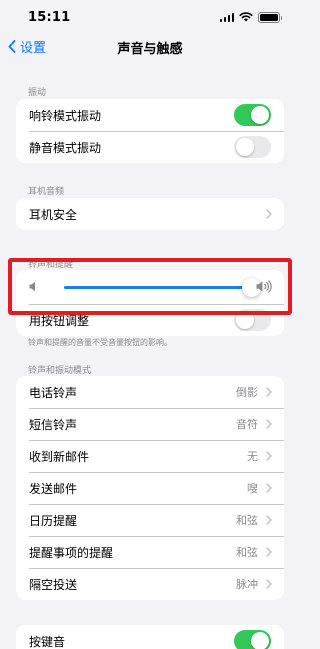  I want to click on headphone-safety-row: 耳机安全, so click(150, 214).